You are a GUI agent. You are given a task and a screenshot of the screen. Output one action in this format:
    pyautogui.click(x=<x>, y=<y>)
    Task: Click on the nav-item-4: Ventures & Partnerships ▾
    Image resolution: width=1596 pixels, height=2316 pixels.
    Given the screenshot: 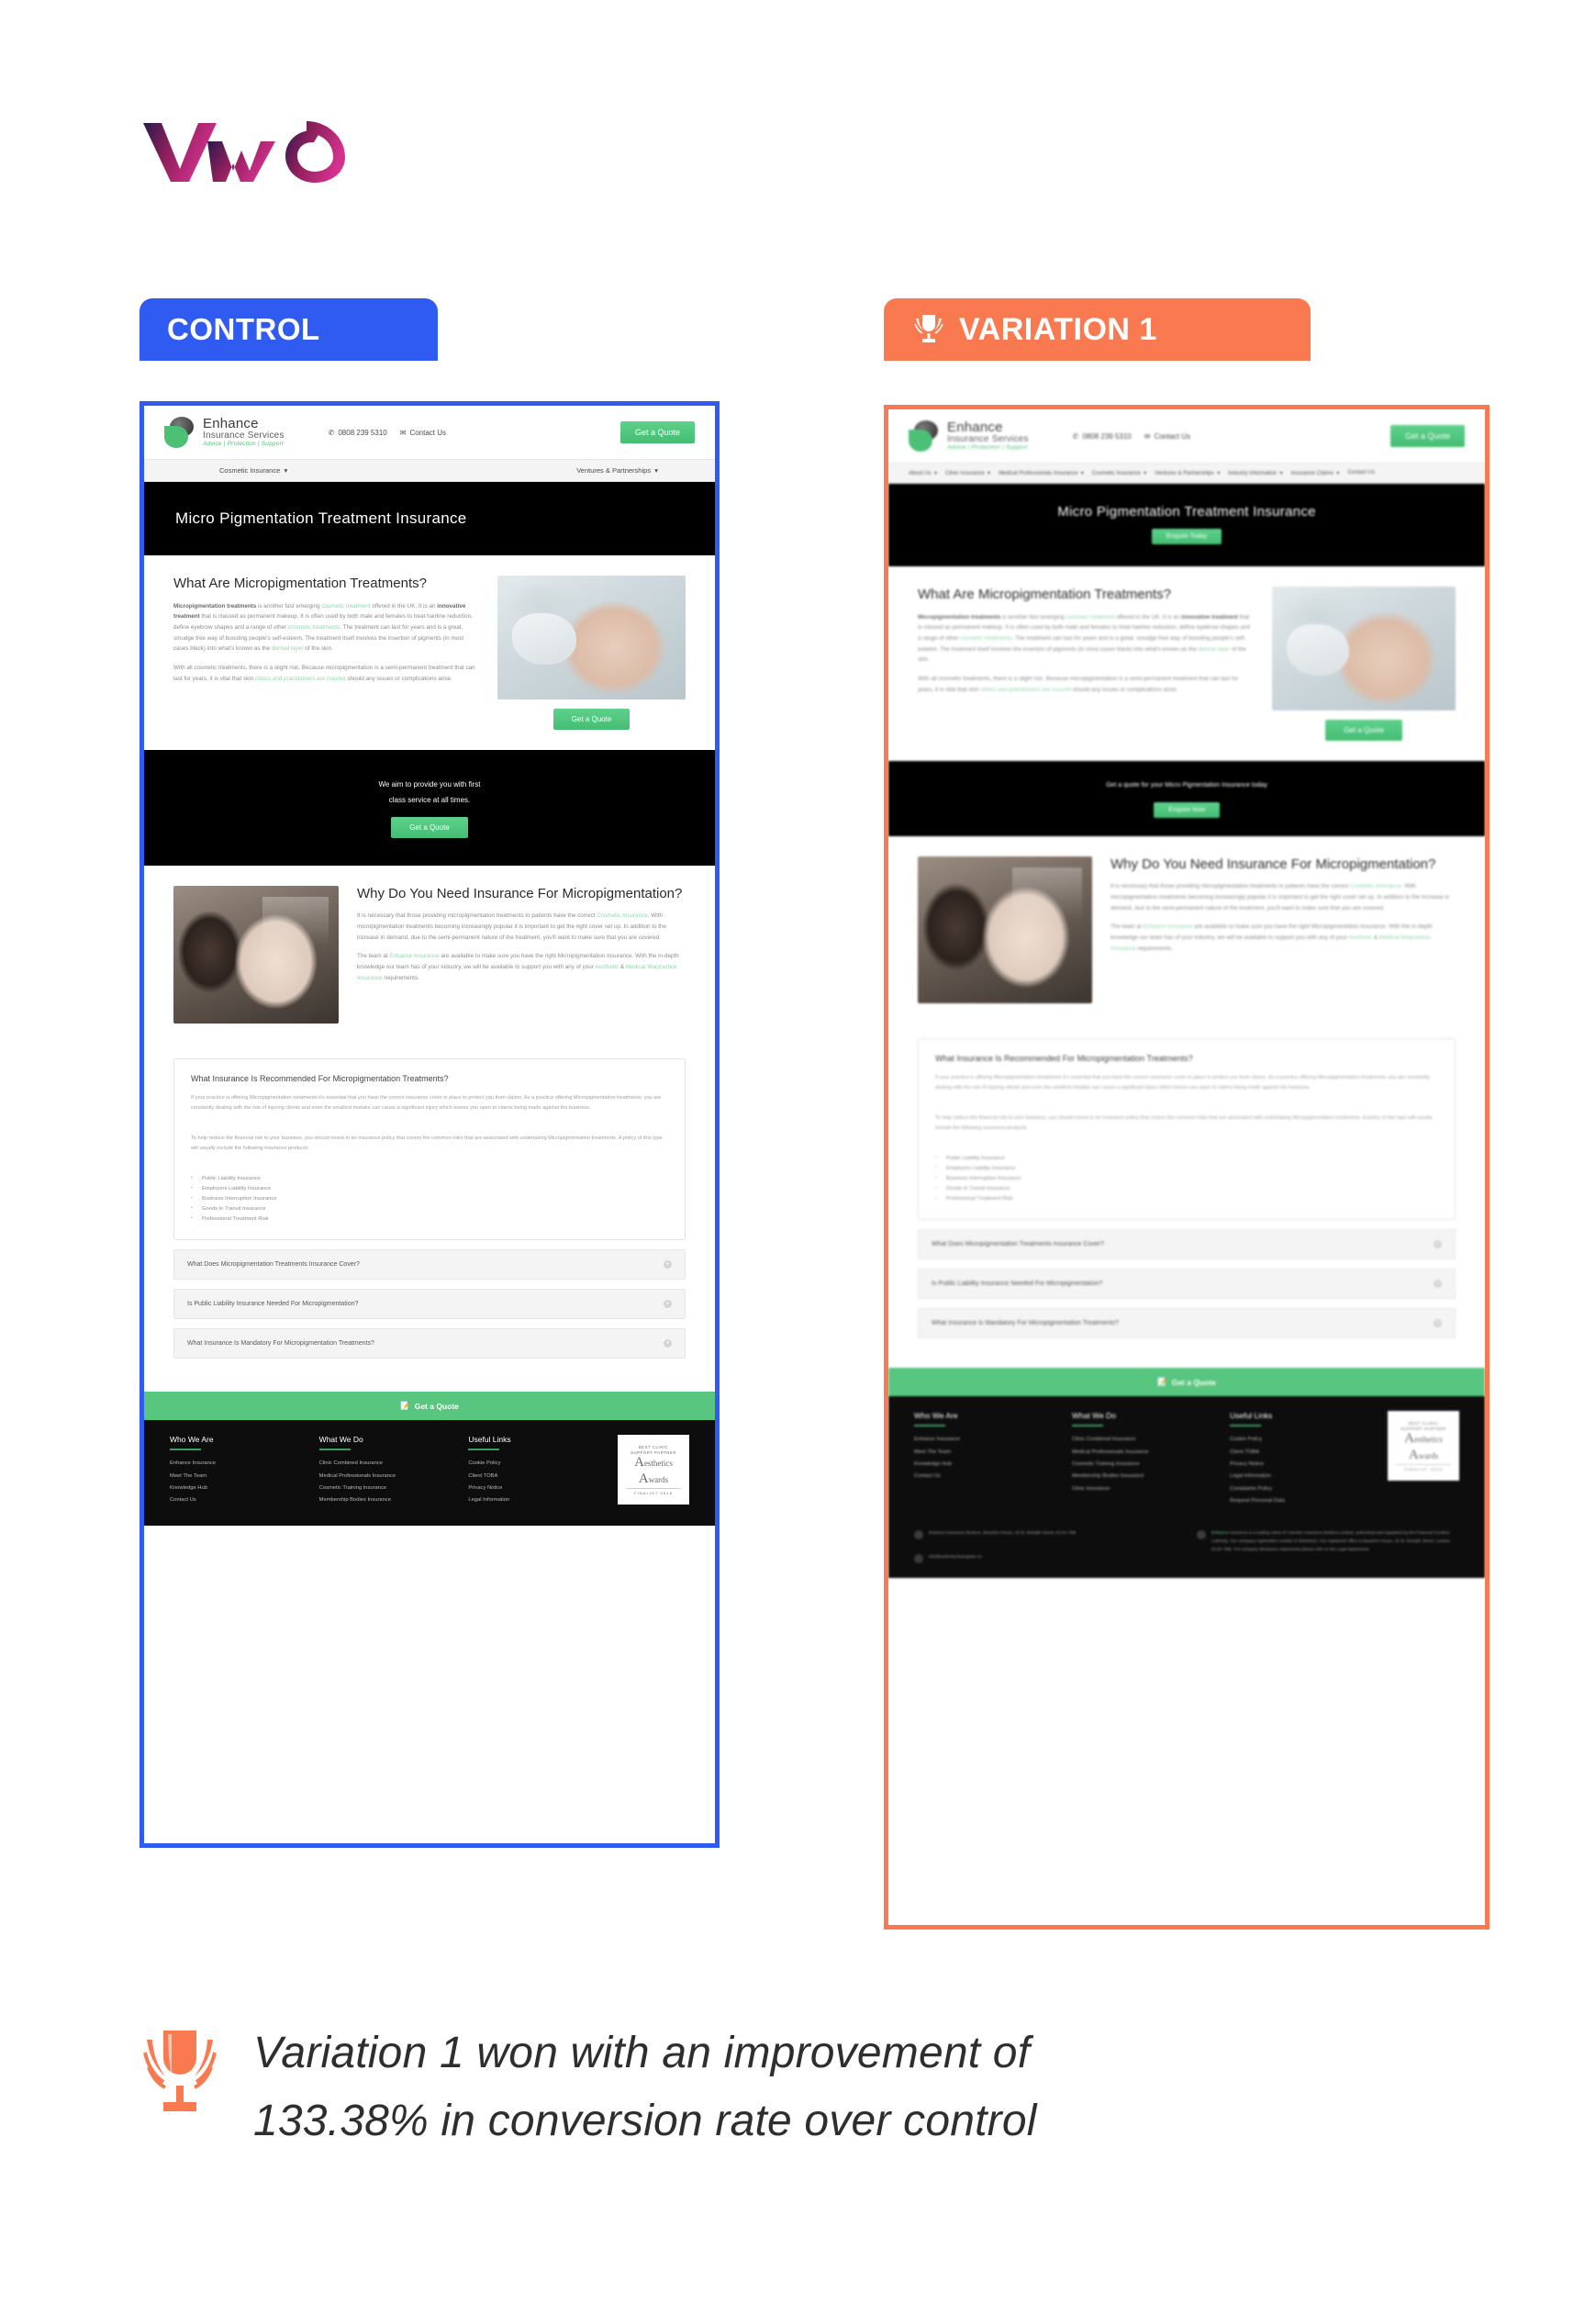 What is the action you would take?
    pyautogui.click(x=1187, y=473)
    